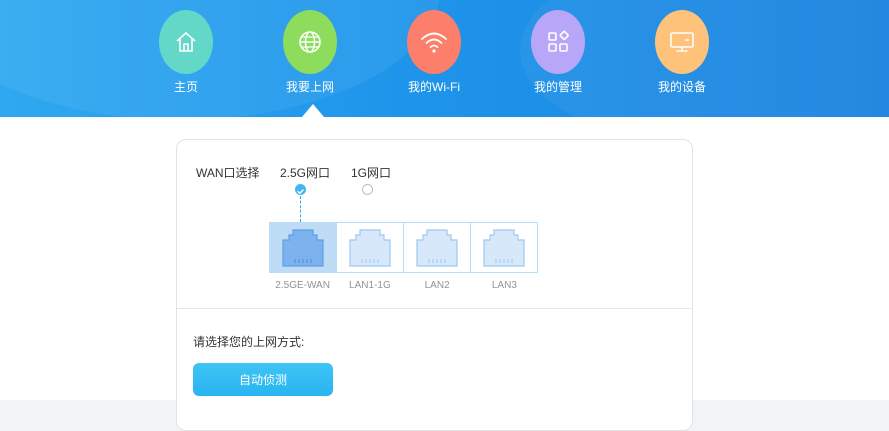 The width and height of the screenshot is (889, 431). I want to click on active-nav-indicator, so click(313, 110).